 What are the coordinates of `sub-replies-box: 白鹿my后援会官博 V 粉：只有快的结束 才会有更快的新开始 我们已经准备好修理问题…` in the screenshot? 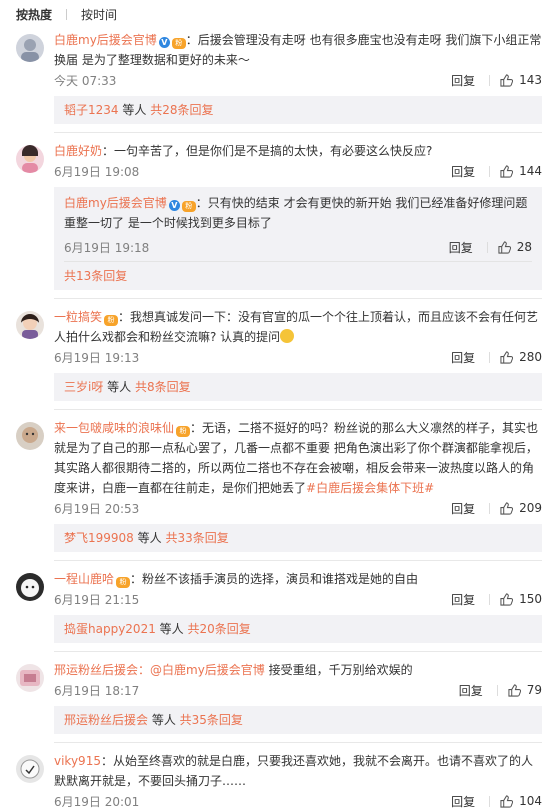 It's located at (298, 238).